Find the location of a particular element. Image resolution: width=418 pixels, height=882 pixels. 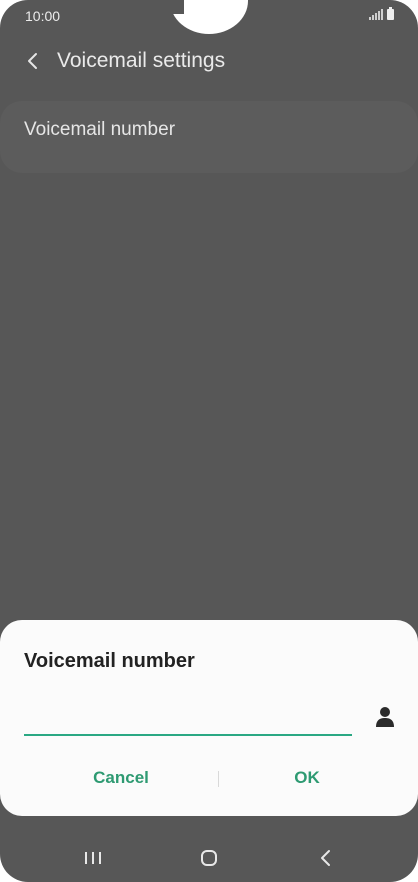

nav-back-button is located at coordinates (326, 858).